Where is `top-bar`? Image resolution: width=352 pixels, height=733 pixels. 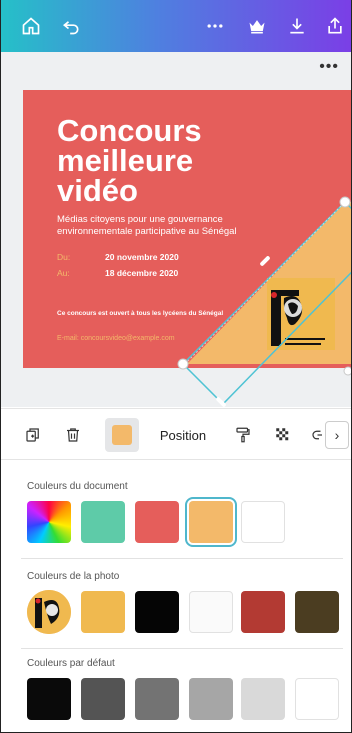 top-bar is located at coordinates (176, 26).